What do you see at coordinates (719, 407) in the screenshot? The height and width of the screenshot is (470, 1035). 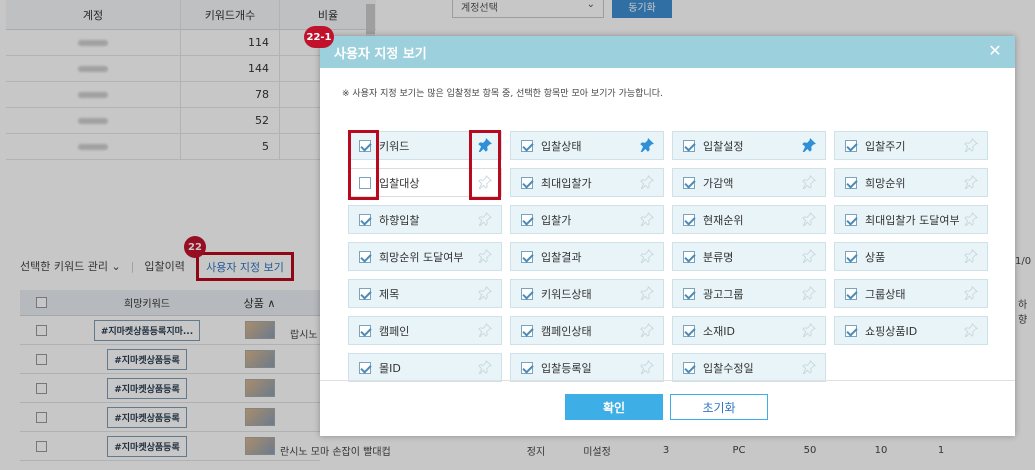 I see `reset-button: 초기화` at bounding box center [719, 407].